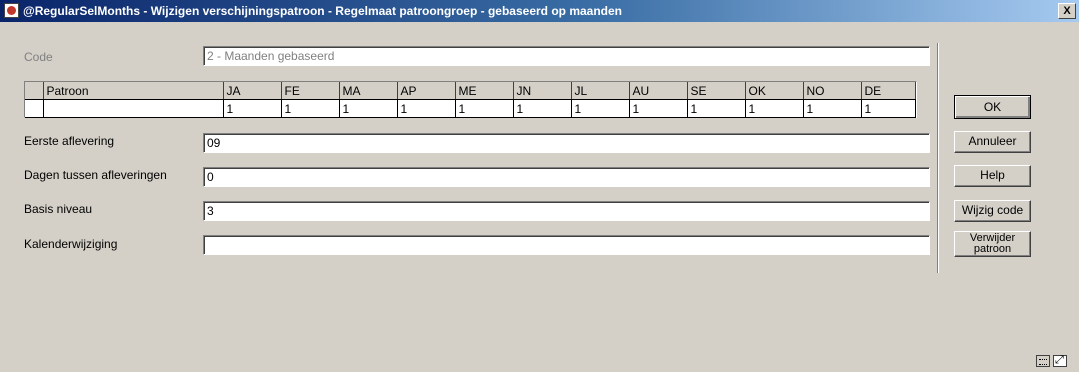 This screenshot has height=372, width=1079. What do you see at coordinates (938, 158) in the screenshot?
I see `vertical-separator` at bounding box center [938, 158].